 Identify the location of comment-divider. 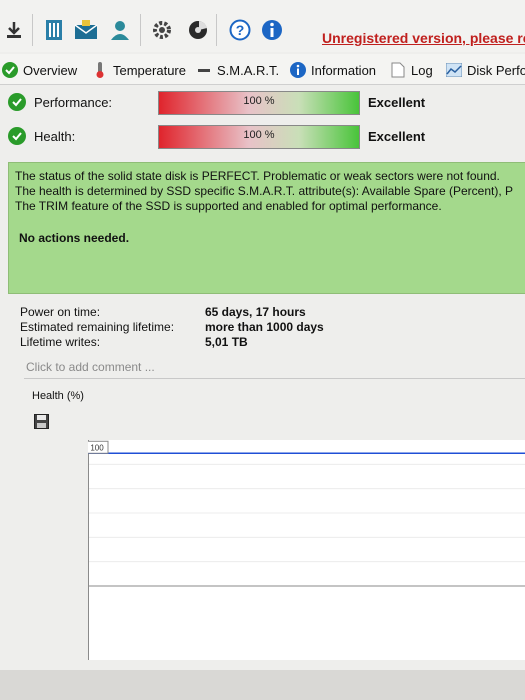
(274, 378).